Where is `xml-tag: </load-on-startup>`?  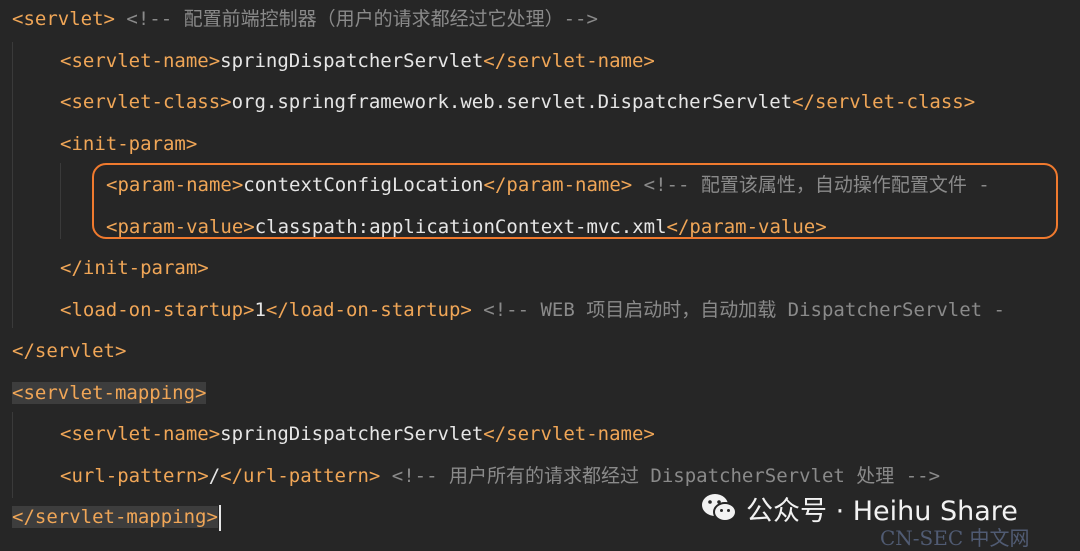
xml-tag: </load-on-startup> is located at coordinates (368, 309).